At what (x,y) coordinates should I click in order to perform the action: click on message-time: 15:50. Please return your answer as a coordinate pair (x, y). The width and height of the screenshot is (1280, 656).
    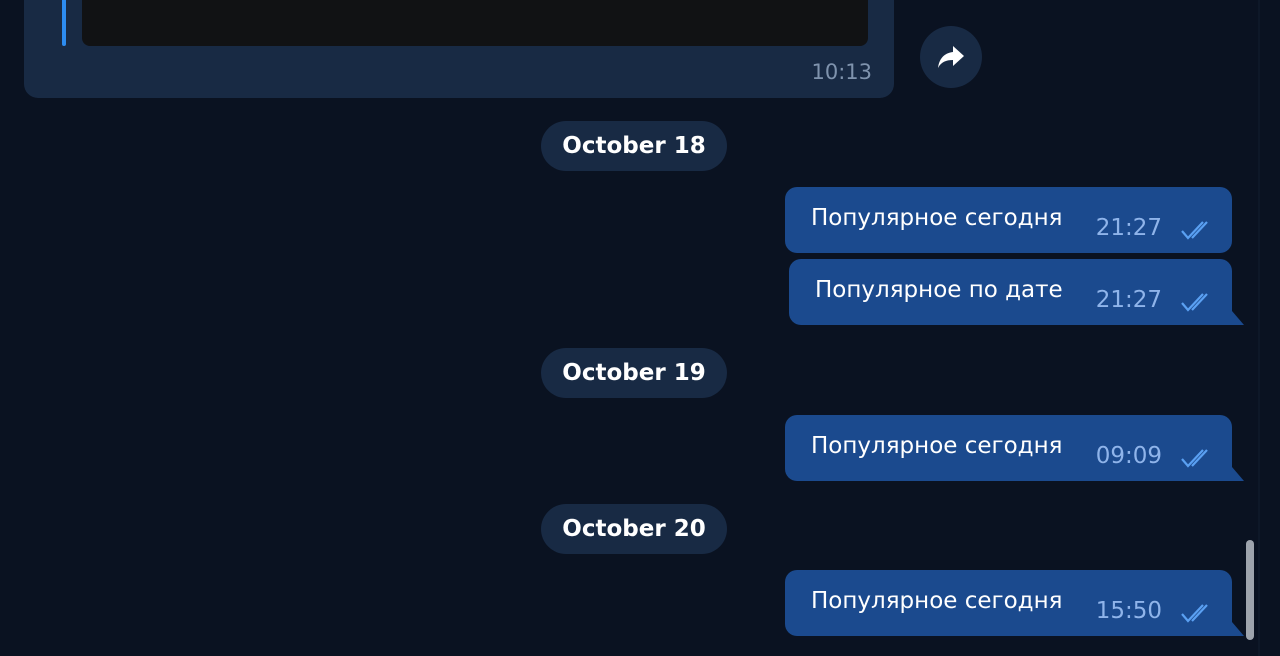
    Looking at the image, I should click on (1128, 611).